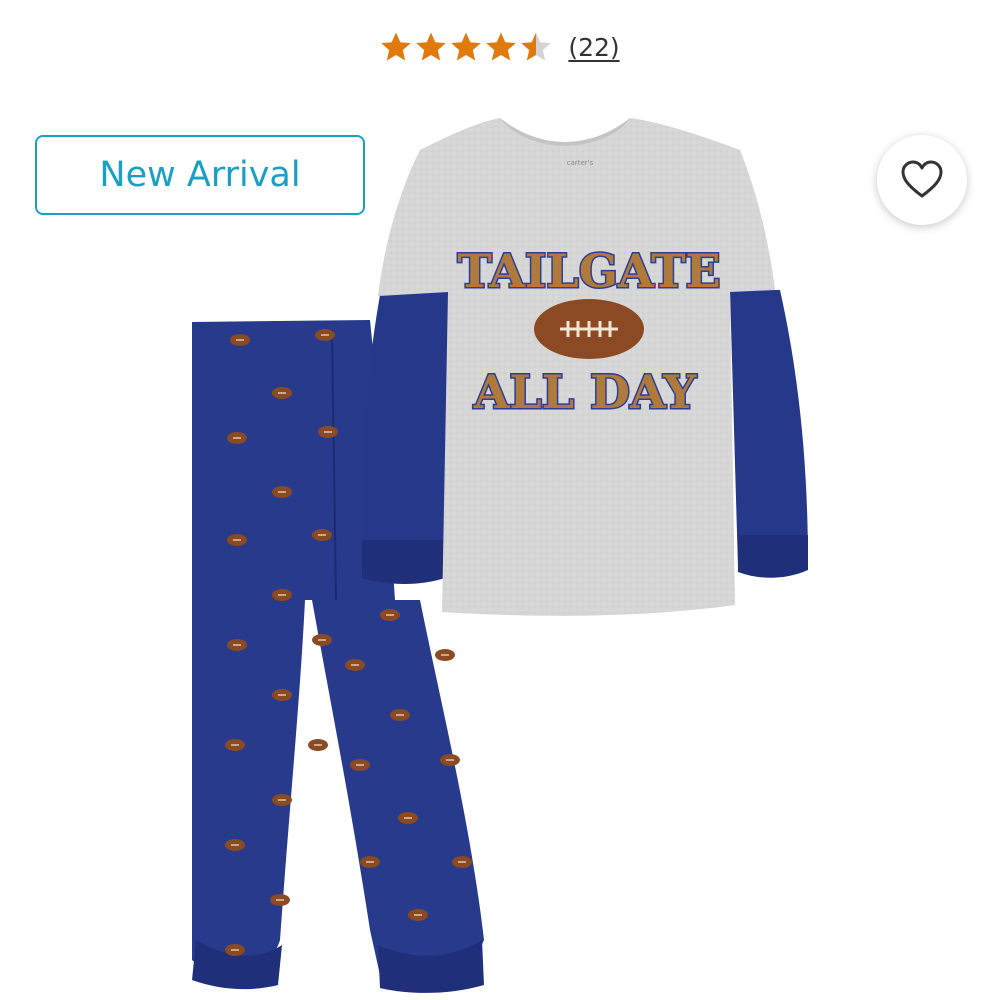 This screenshot has width=1000, height=1000. Describe the element at coordinates (580, 163) in the screenshot. I see `shirt-tag: carter's` at that location.